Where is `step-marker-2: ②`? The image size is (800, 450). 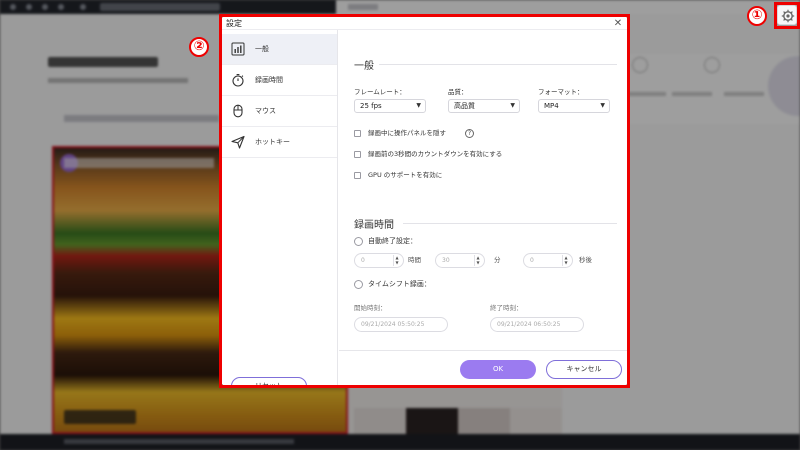 step-marker-2: ② is located at coordinates (199, 47).